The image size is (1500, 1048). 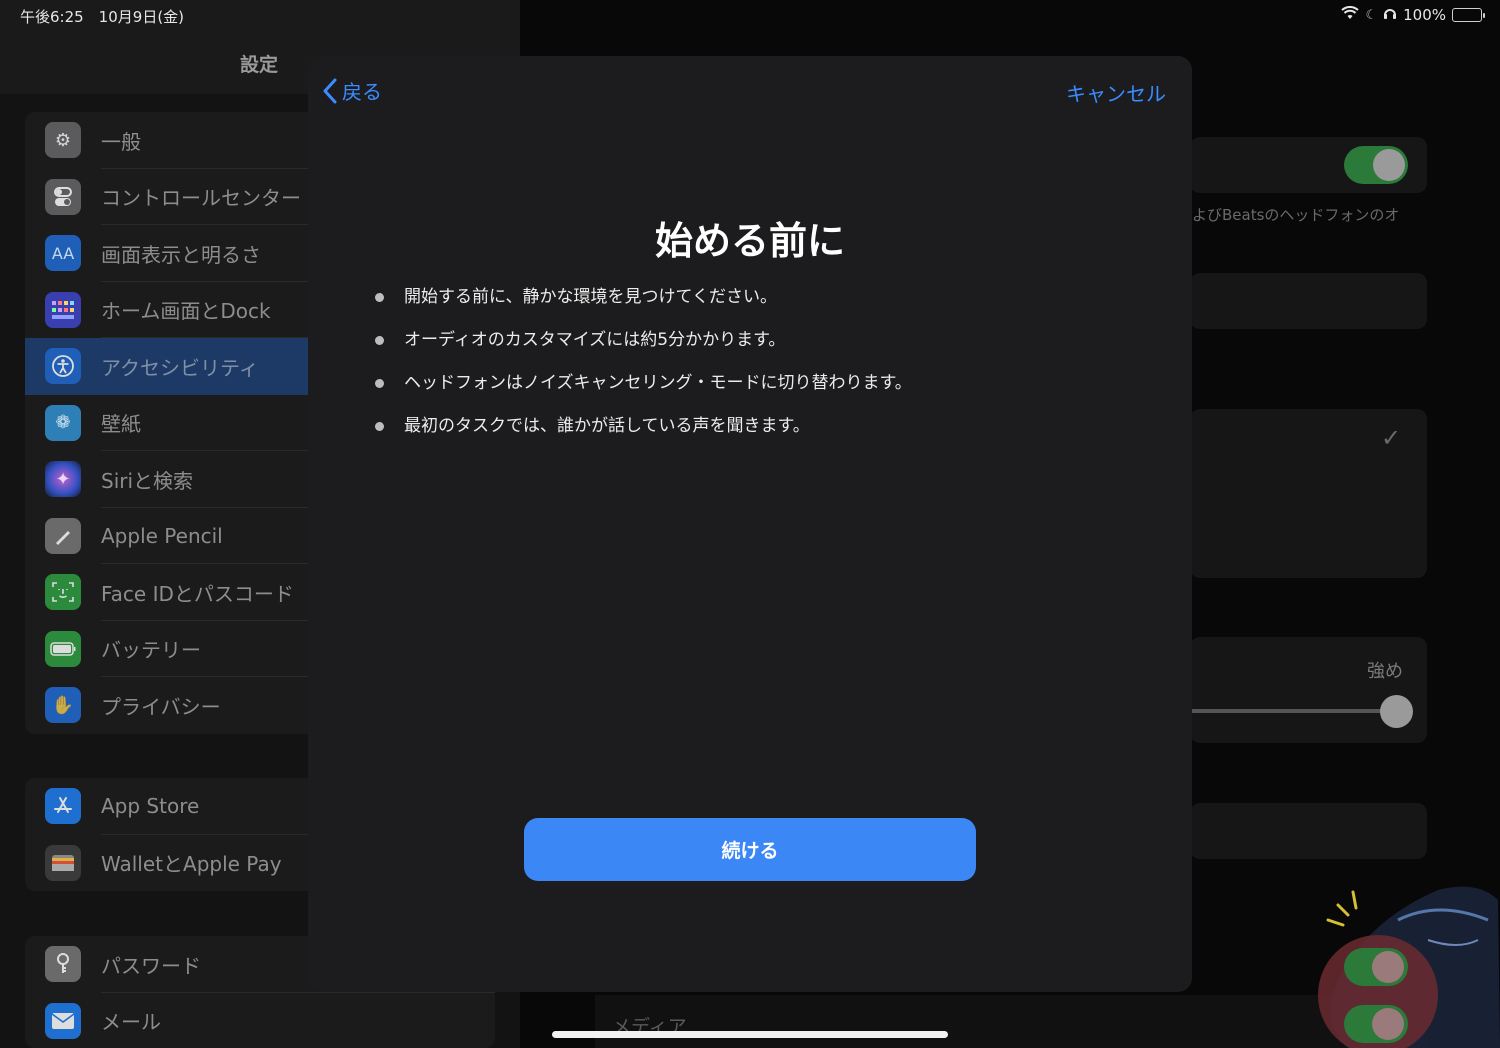 What do you see at coordinates (750, 1034) in the screenshot?
I see `home-indicator` at bounding box center [750, 1034].